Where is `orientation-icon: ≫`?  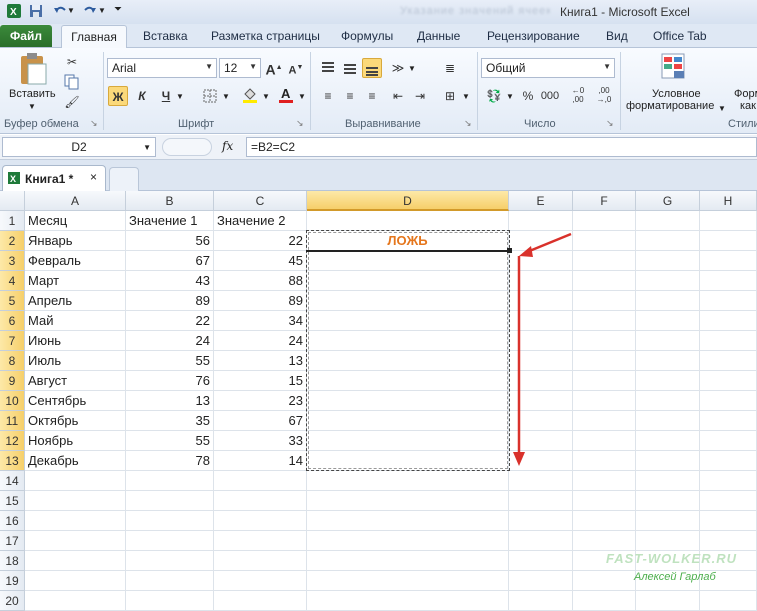
orientation-icon: ≫ is located at coordinates (398, 68).